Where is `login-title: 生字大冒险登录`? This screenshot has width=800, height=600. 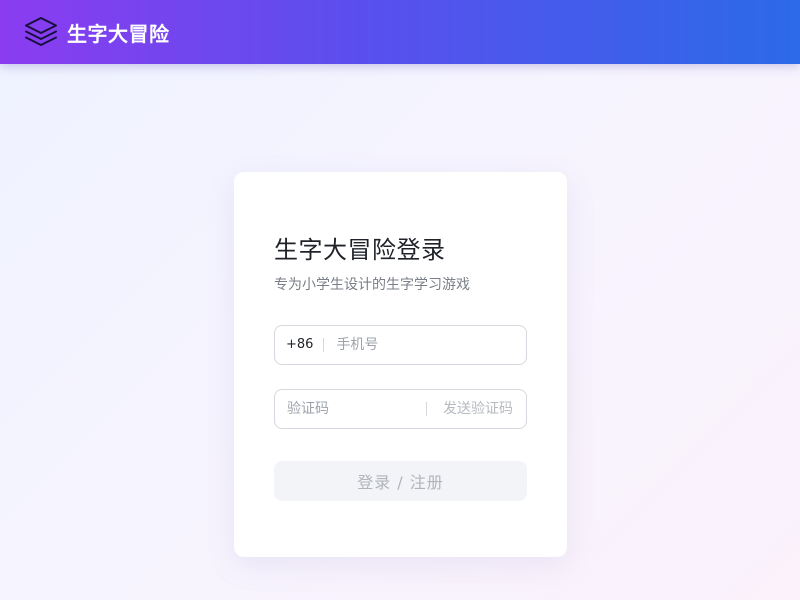 login-title: 生字大冒险登录 is located at coordinates (360, 250).